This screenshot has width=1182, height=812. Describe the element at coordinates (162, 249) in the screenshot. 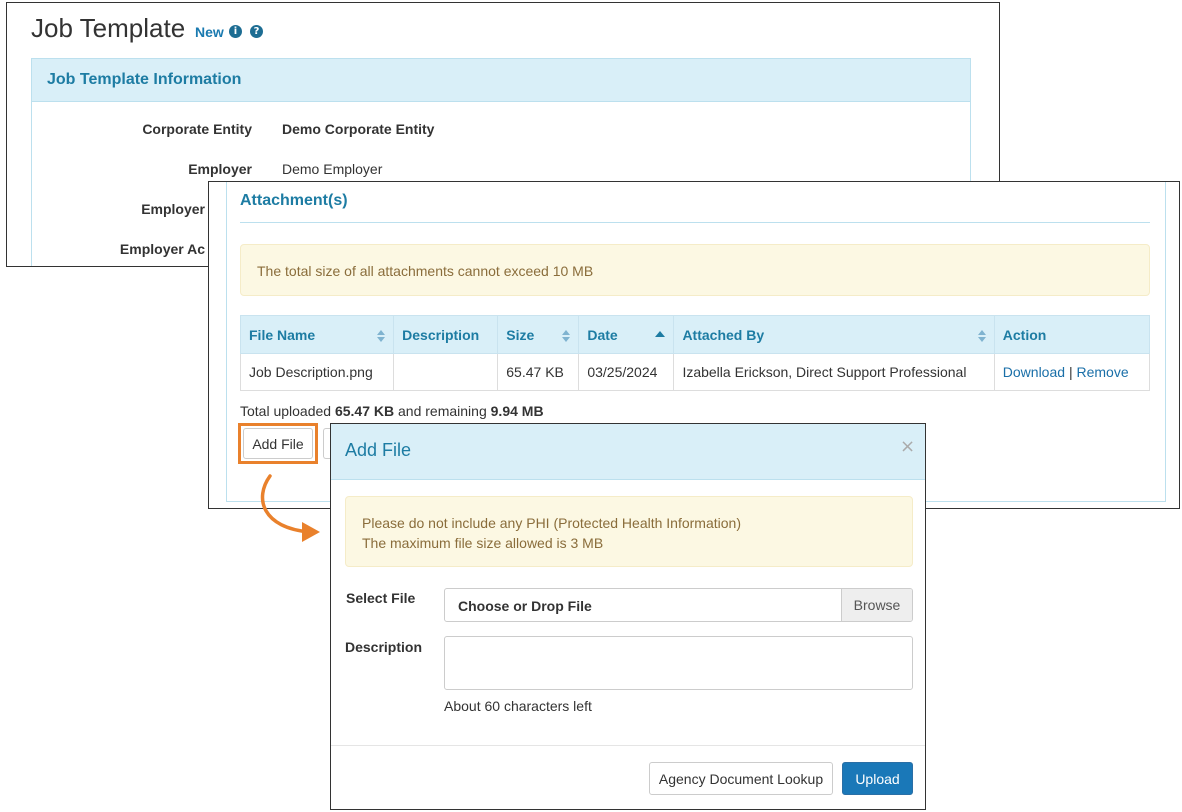

I see `employer-address-label: Employer Ac` at that location.